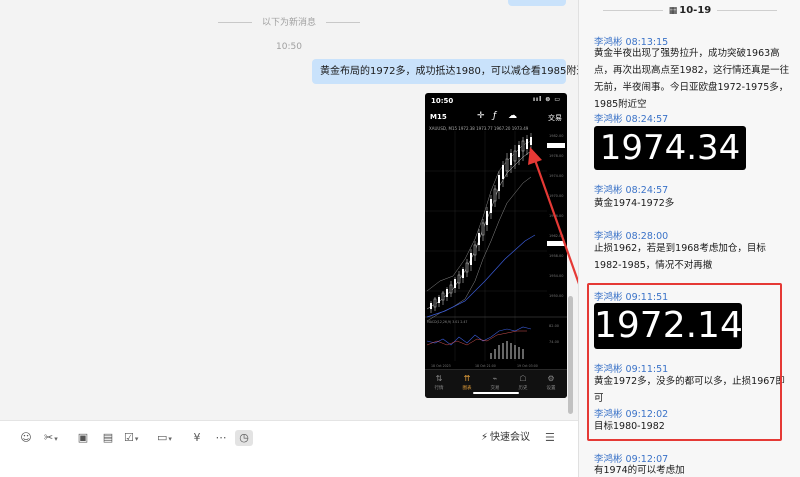 This screenshot has width=800, height=477. What do you see at coordinates (556, 176) in the screenshot?
I see `svg-text: 1974.00` at bounding box center [556, 176].